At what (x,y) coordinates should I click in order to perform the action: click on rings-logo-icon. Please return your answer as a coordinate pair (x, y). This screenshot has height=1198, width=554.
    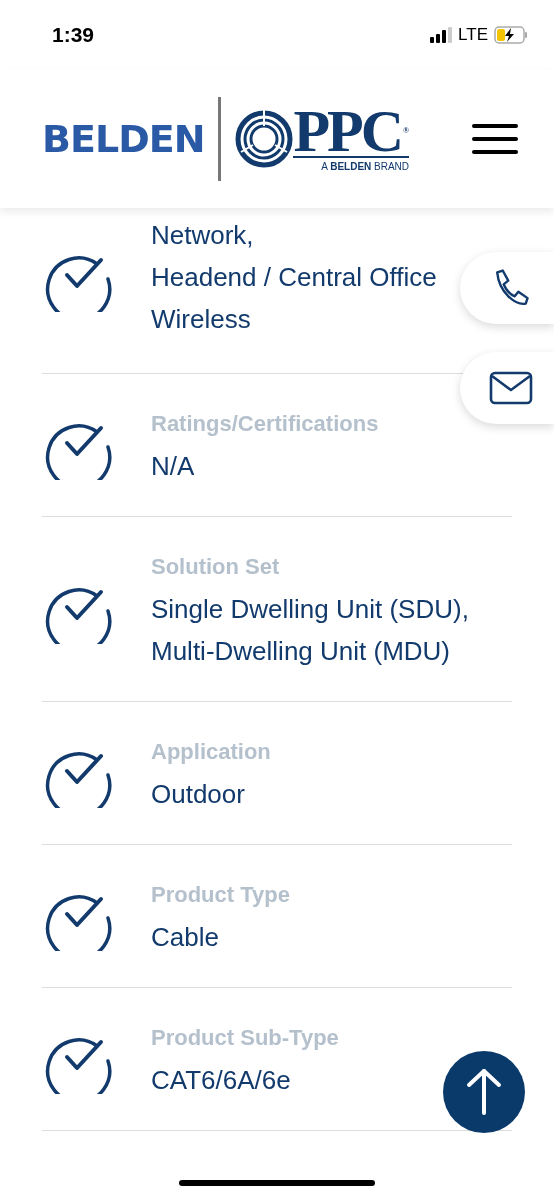
    Looking at the image, I should click on (264, 139).